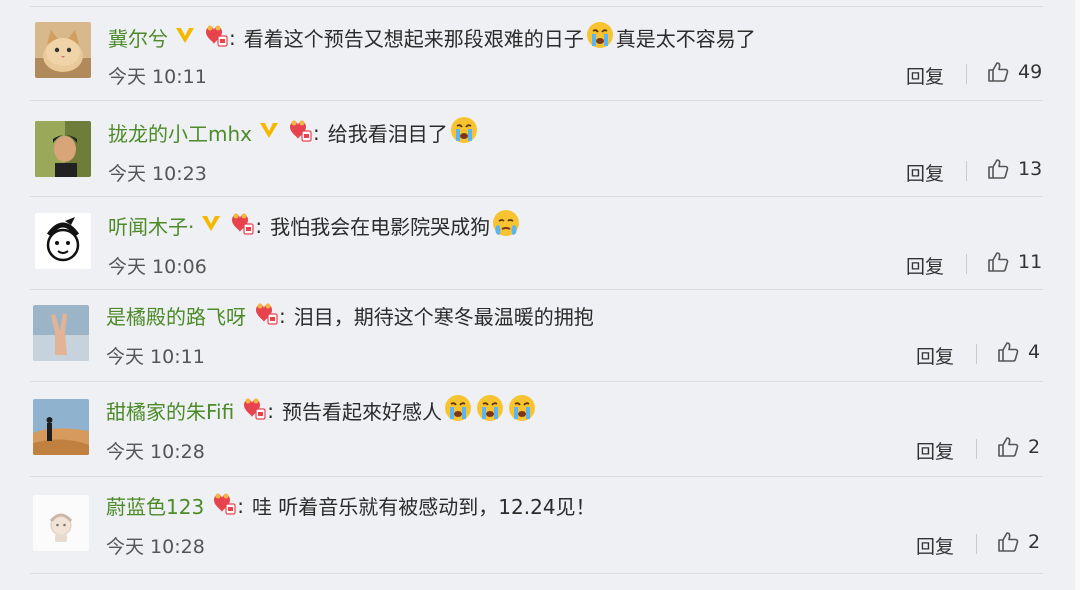 Image resolution: width=1080 pixels, height=590 pixels. Describe the element at coordinates (1030, 72) in the screenshot. I see `like-count: 49` at that location.